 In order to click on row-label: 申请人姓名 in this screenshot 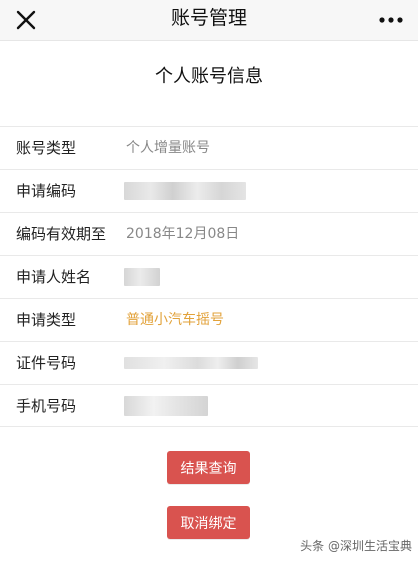, I will do `click(54, 277)`.